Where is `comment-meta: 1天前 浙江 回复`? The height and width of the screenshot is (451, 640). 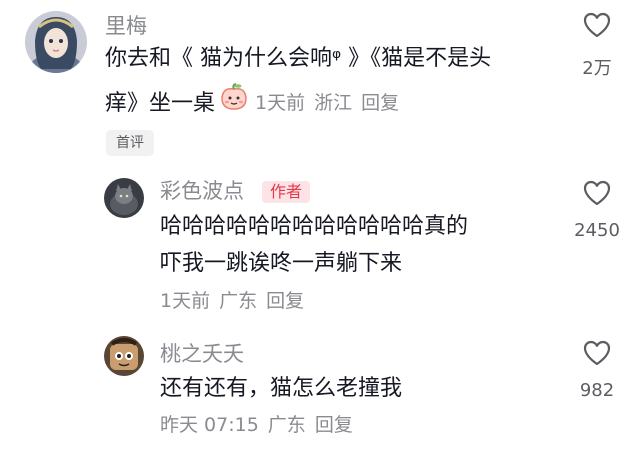
comment-meta: 1天前 浙江 回复 is located at coordinates (331, 102).